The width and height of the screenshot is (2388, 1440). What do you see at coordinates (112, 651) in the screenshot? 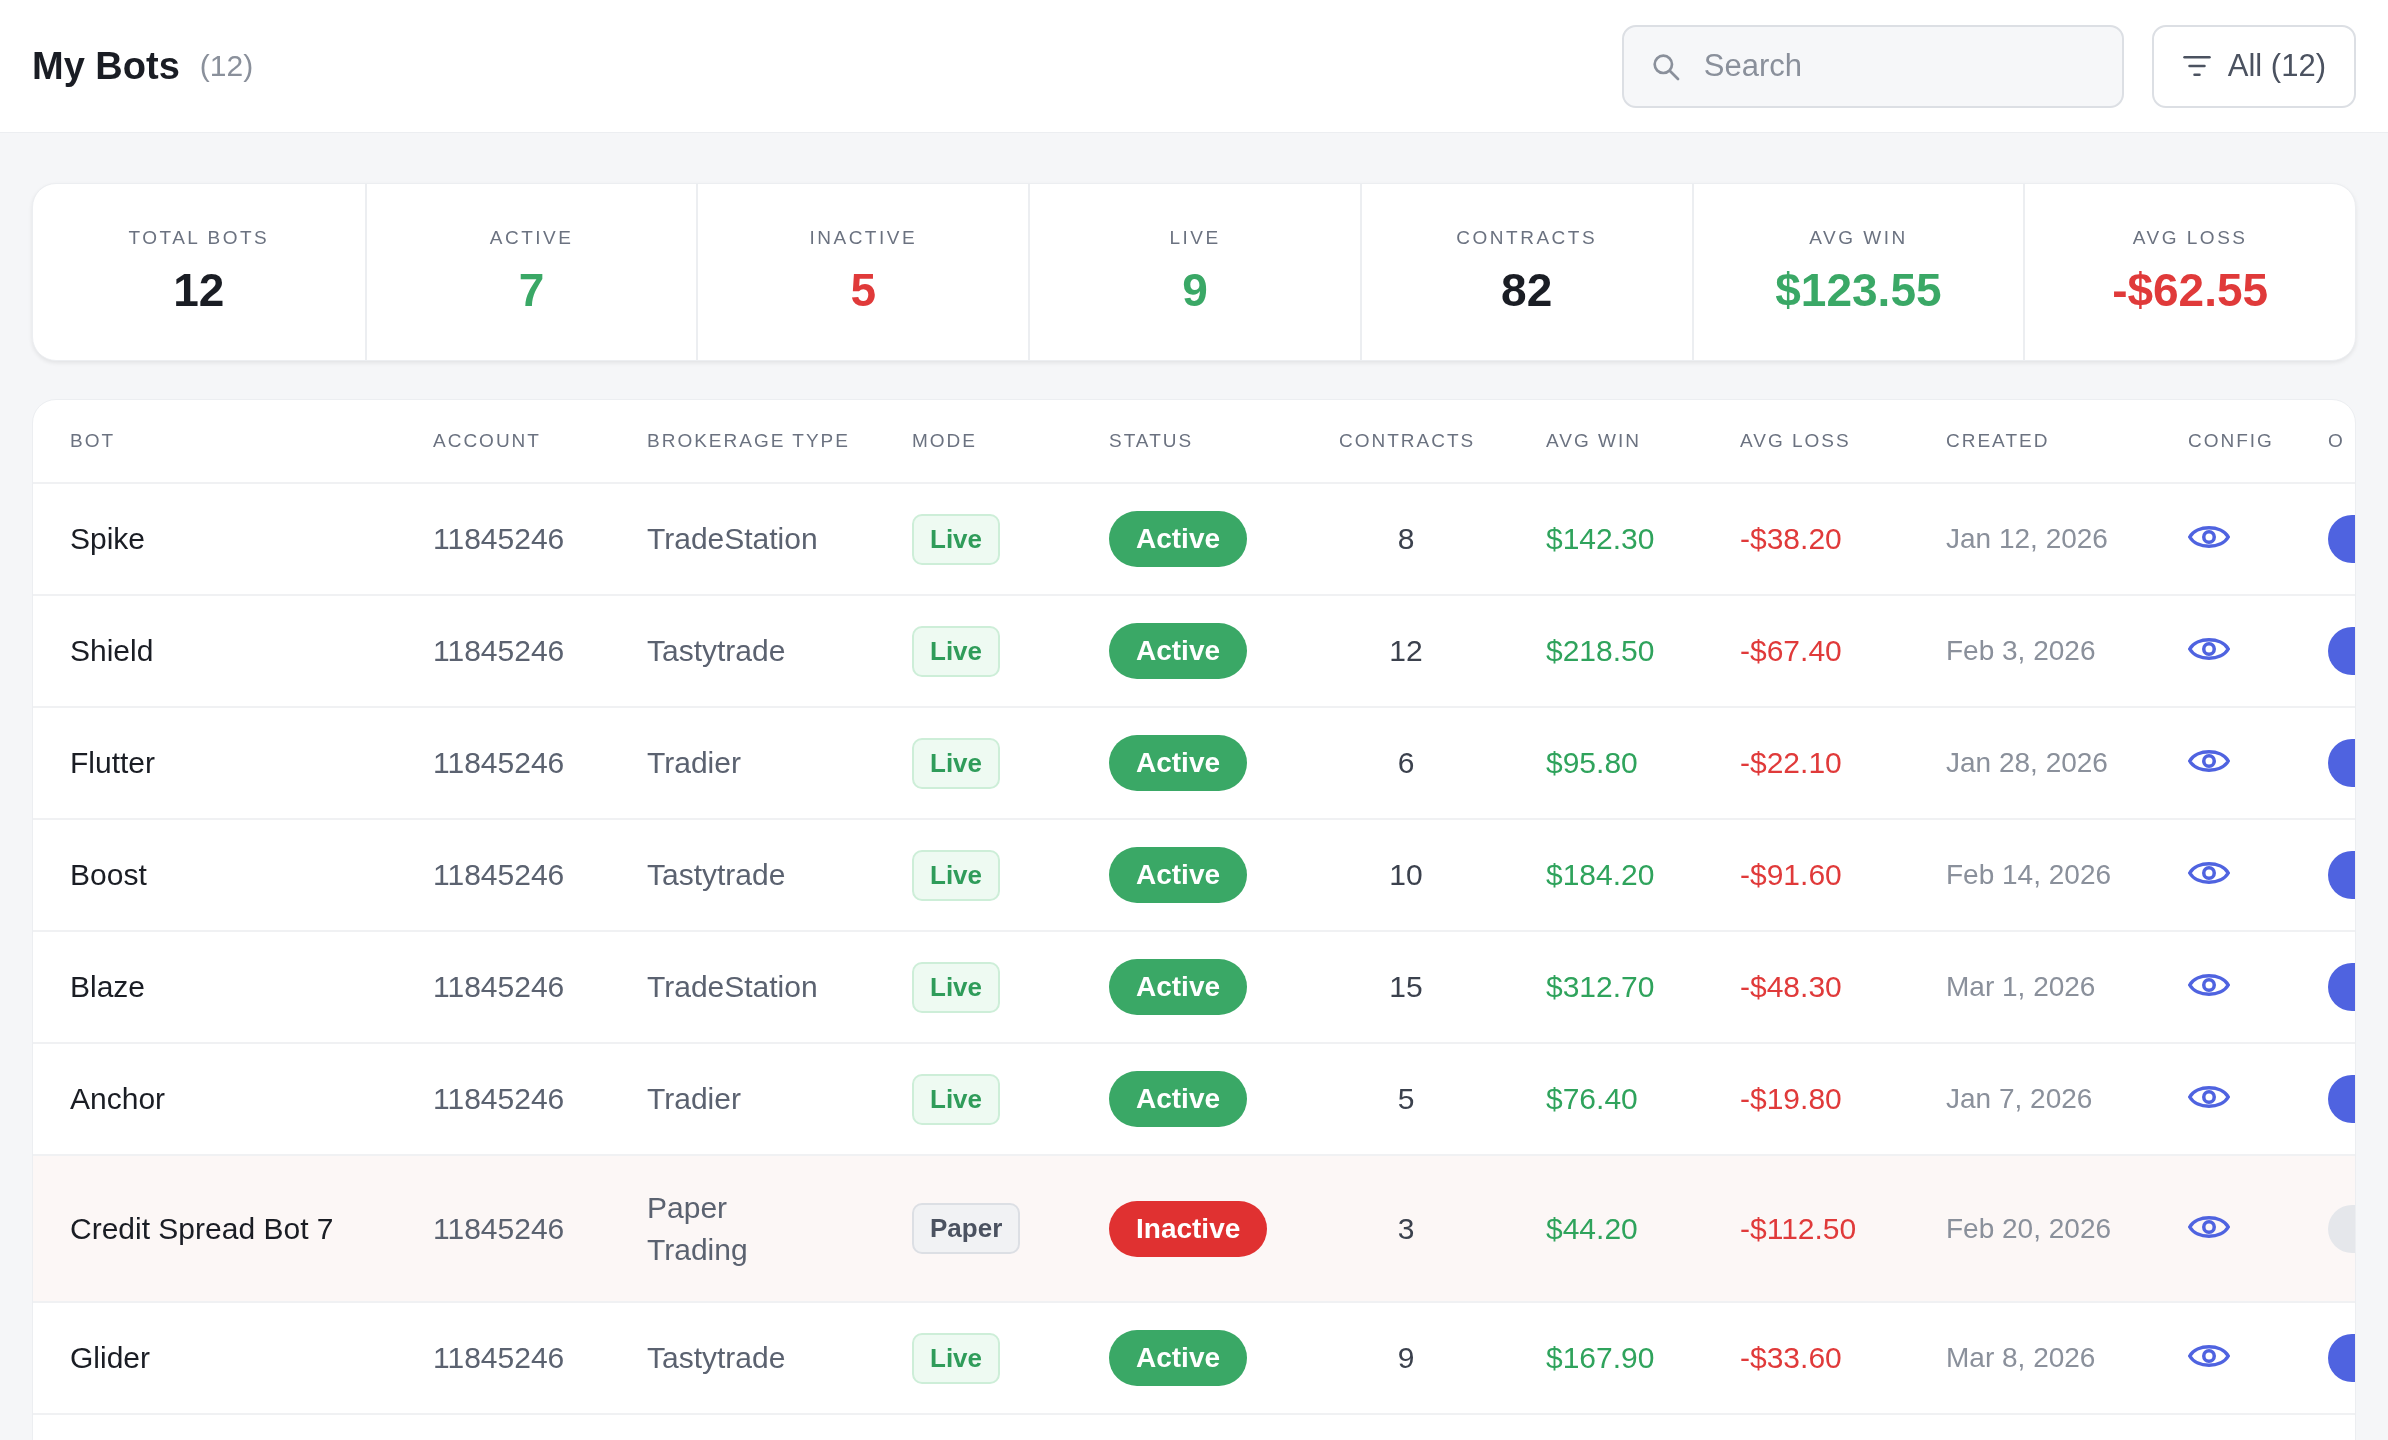
I see `bot-name: Shield` at bounding box center [112, 651].